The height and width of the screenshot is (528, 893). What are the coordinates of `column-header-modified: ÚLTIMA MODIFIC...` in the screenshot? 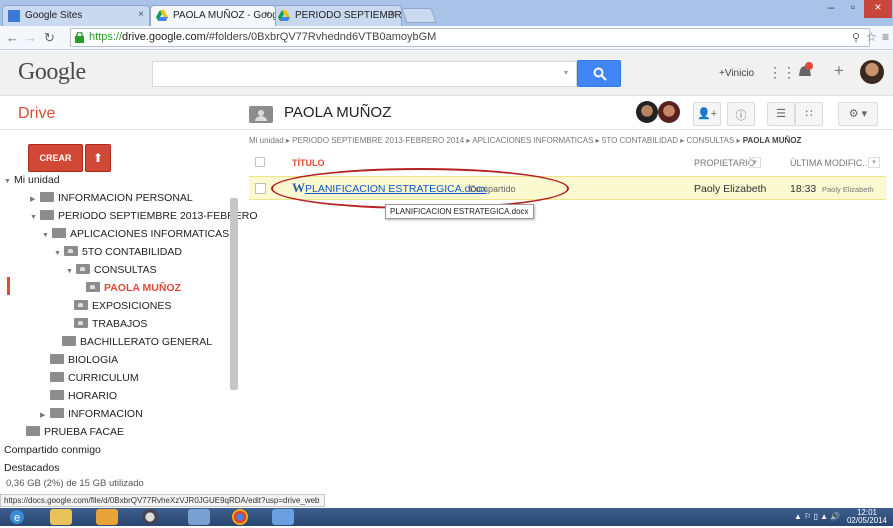 It's located at (830, 163).